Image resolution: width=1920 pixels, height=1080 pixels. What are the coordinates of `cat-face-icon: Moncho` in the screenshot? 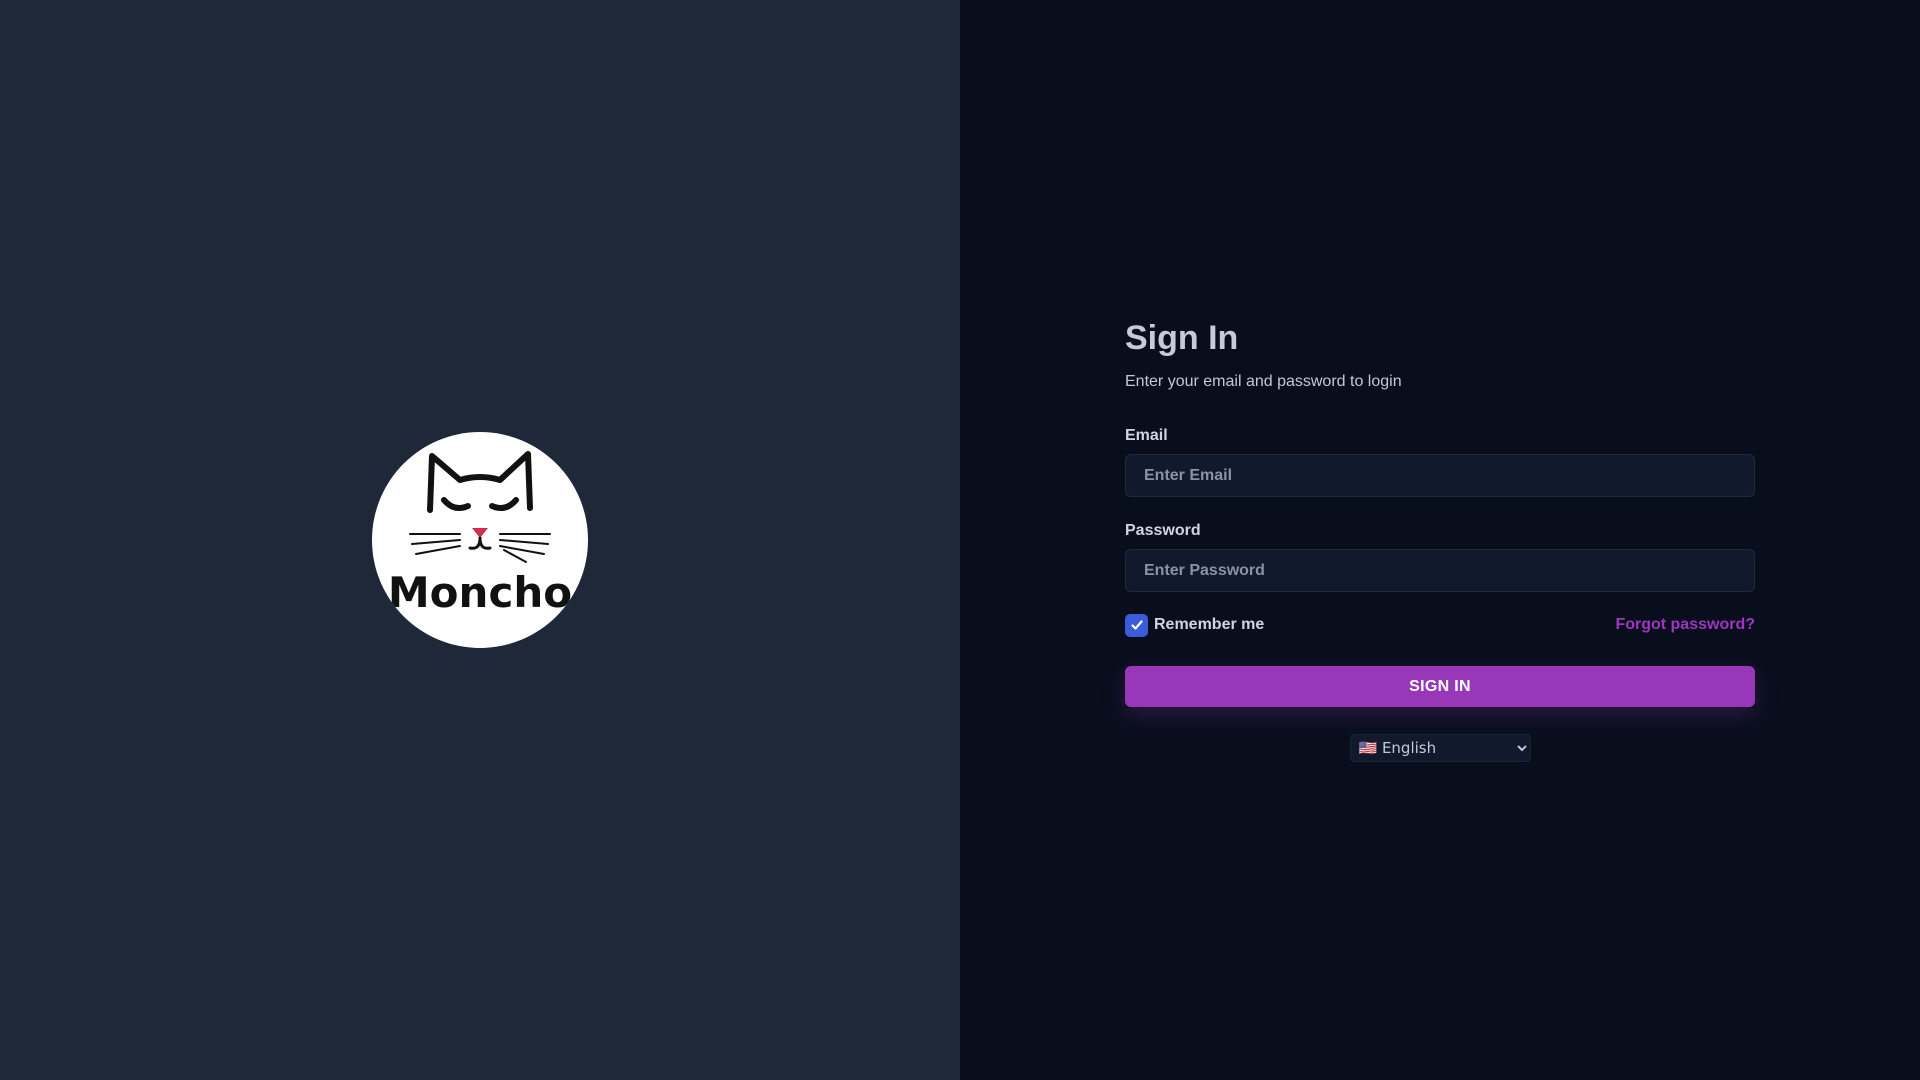 It's located at (480, 534).